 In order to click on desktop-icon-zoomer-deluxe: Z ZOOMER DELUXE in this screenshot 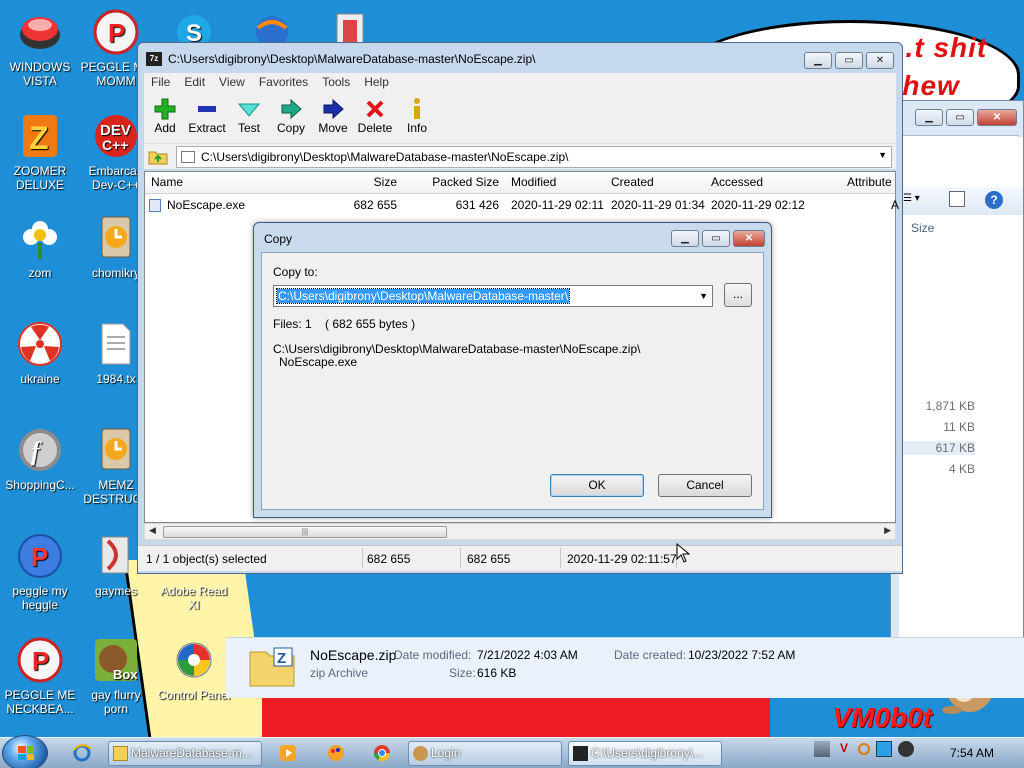, I will do `click(40, 152)`.